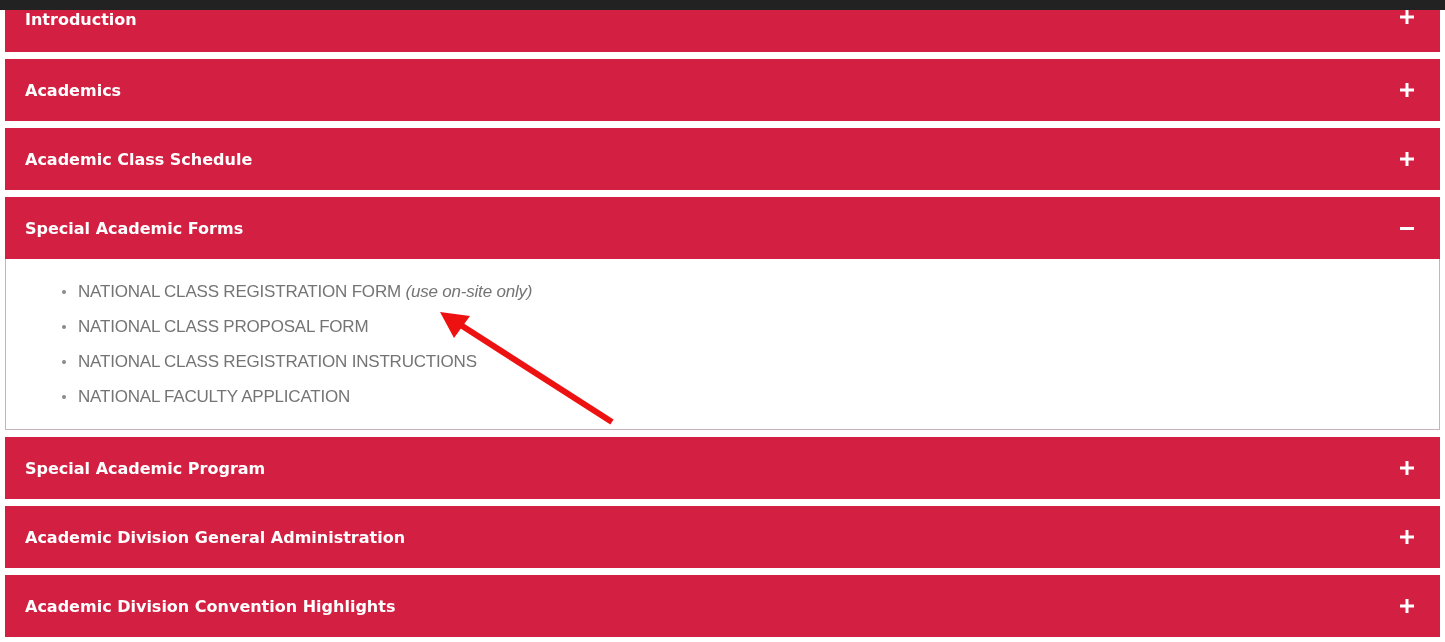  What do you see at coordinates (722, 468) in the screenshot?
I see `accordion-header: Special Academic Program` at bounding box center [722, 468].